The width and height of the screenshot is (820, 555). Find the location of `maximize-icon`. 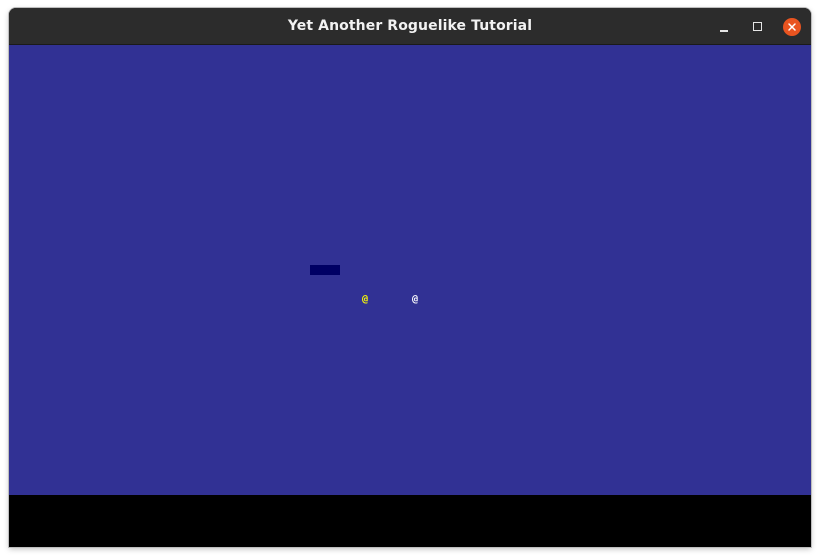

maximize-icon is located at coordinates (757, 26).